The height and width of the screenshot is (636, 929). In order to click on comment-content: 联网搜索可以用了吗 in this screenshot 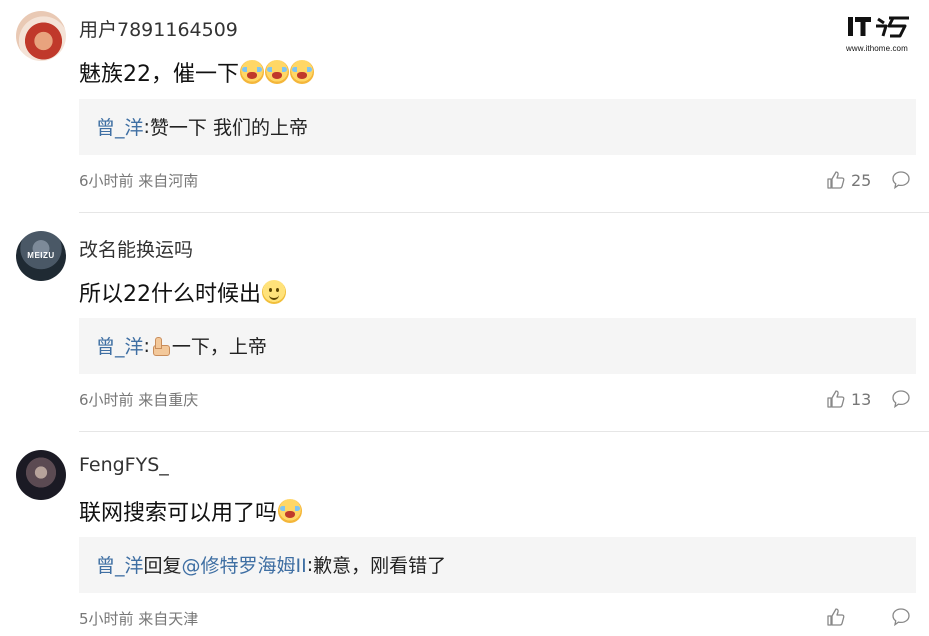, I will do `click(191, 511)`.